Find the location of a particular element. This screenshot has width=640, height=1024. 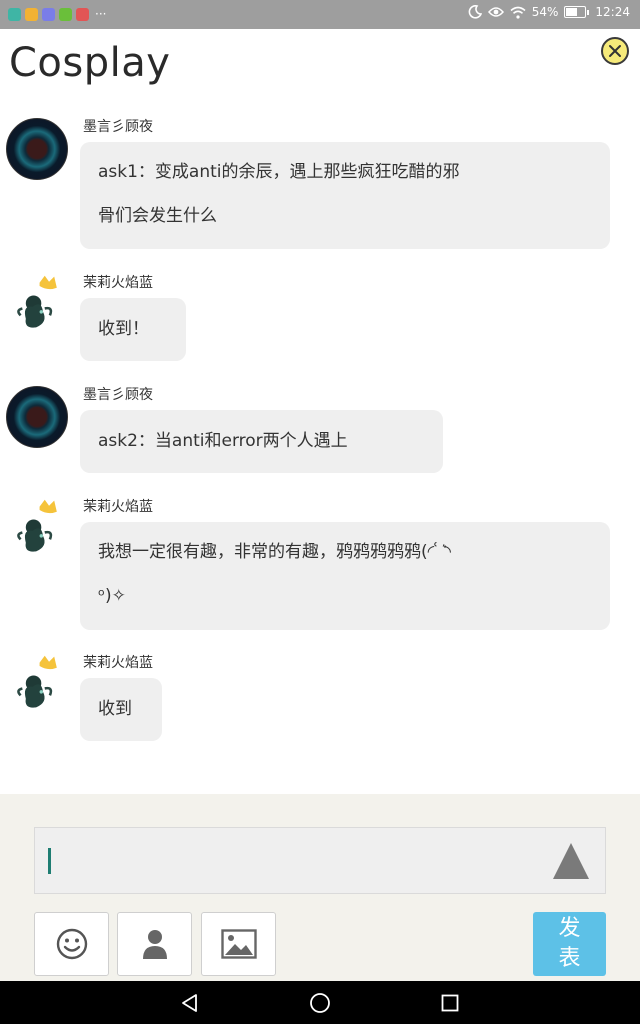

home-circle-icon is located at coordinates (320, 1003).